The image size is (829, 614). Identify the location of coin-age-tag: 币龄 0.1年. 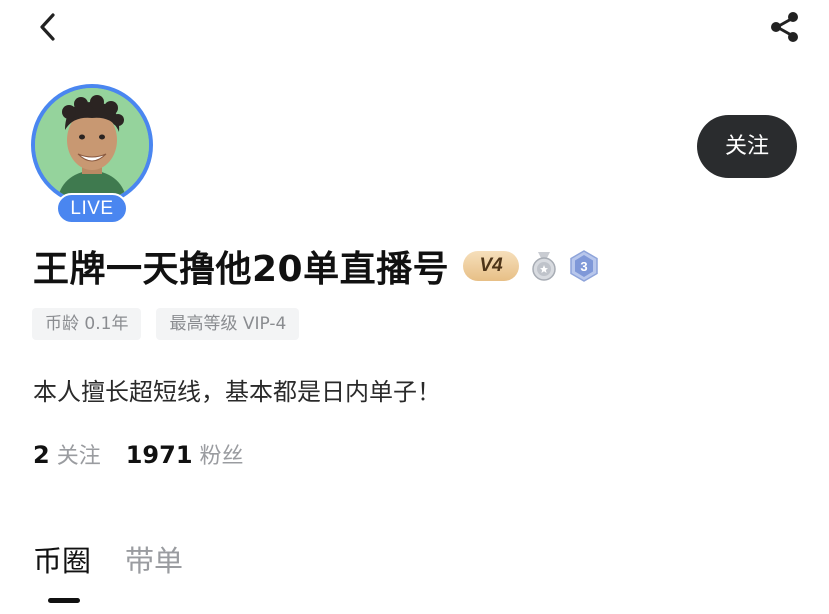
(87, 324).